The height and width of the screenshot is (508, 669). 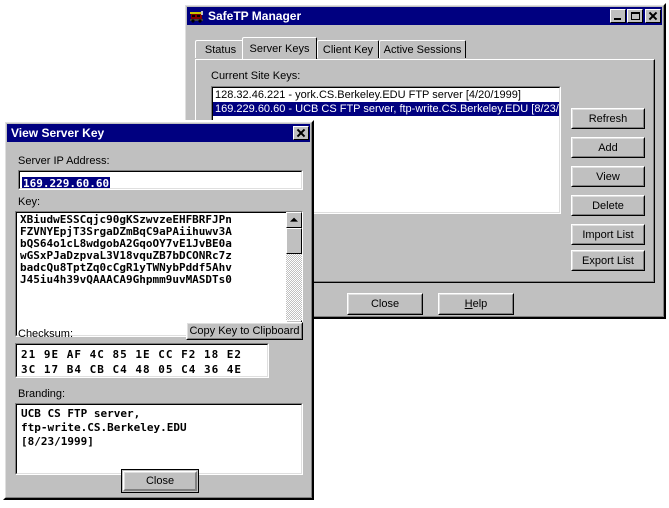 What do you see at coordinates (104, 427) in the screenshot?
I see `branding-line: ftp-write.CS.Berkeley.EDU` at bounding box center [104, 427].